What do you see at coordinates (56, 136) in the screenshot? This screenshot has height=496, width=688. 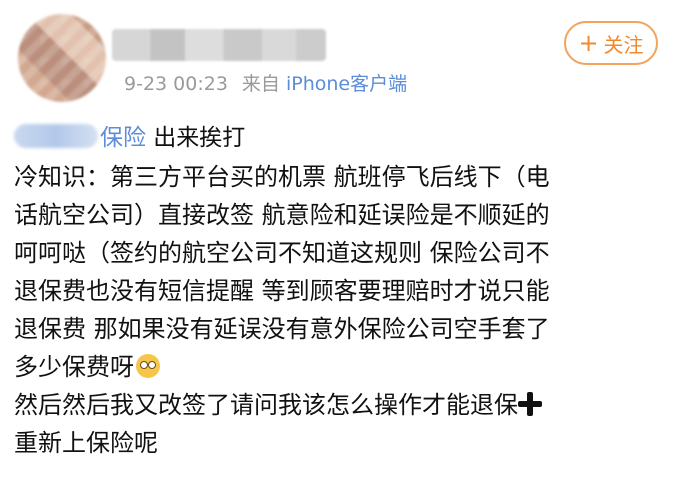 I see `mention-blurred` at bounding box center [56, 136].